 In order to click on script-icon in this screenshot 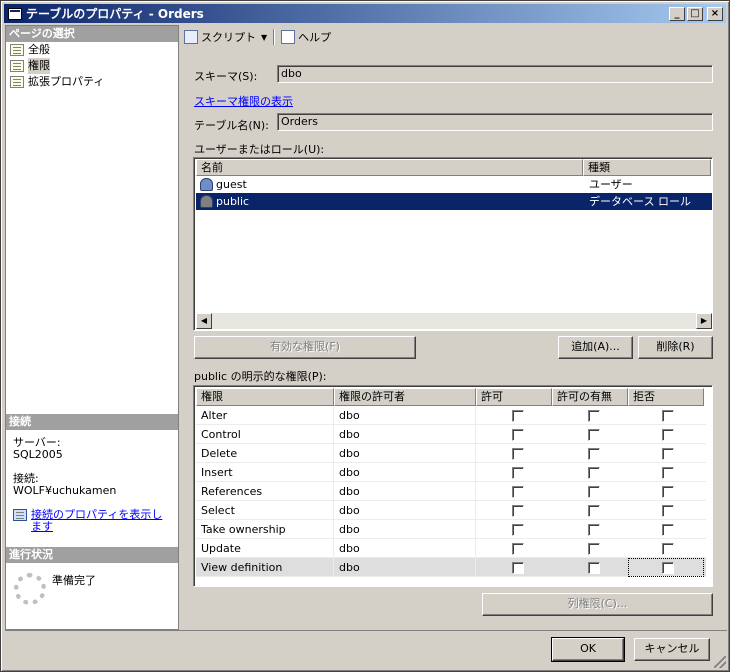, I will do `click(191, 37)`.